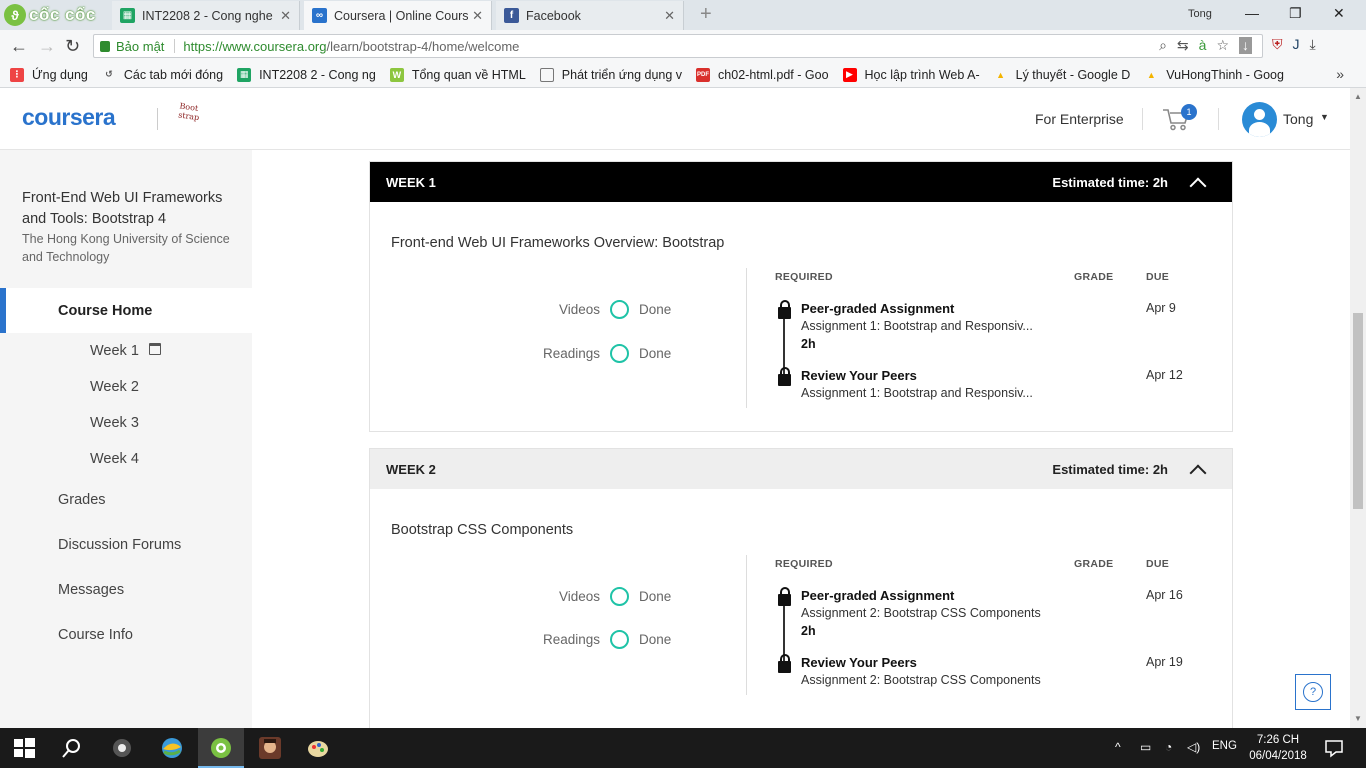 This screenshot has width=1366, height=768. Describe the element at coordinates (270, 748) in the screenshot. I see `game-taskbar-icon` at that location.